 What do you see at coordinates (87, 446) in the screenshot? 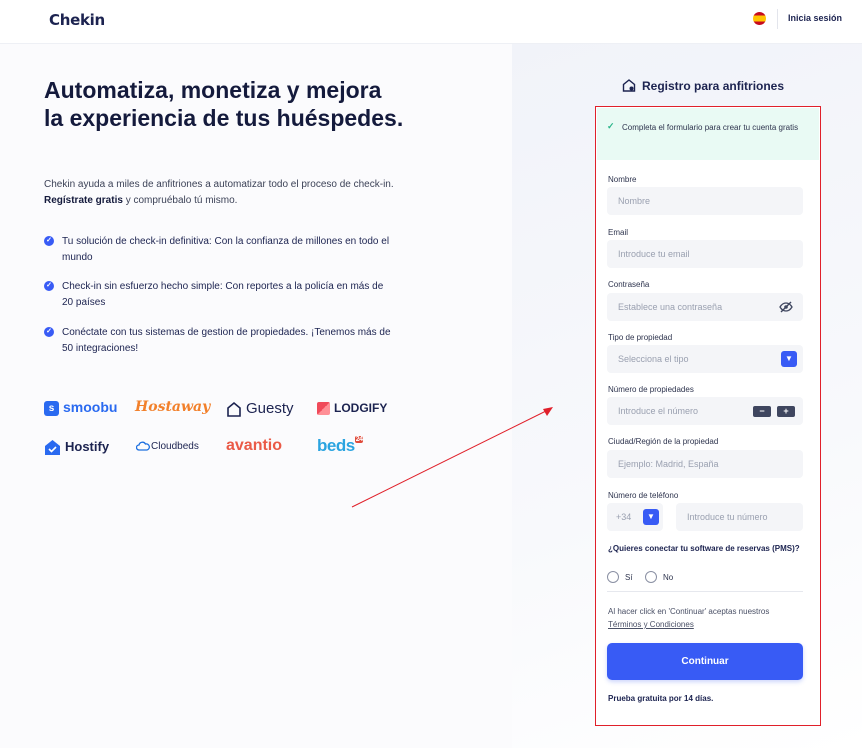
I see `hostify-text: Hostify` at bounding box center [87, 446].